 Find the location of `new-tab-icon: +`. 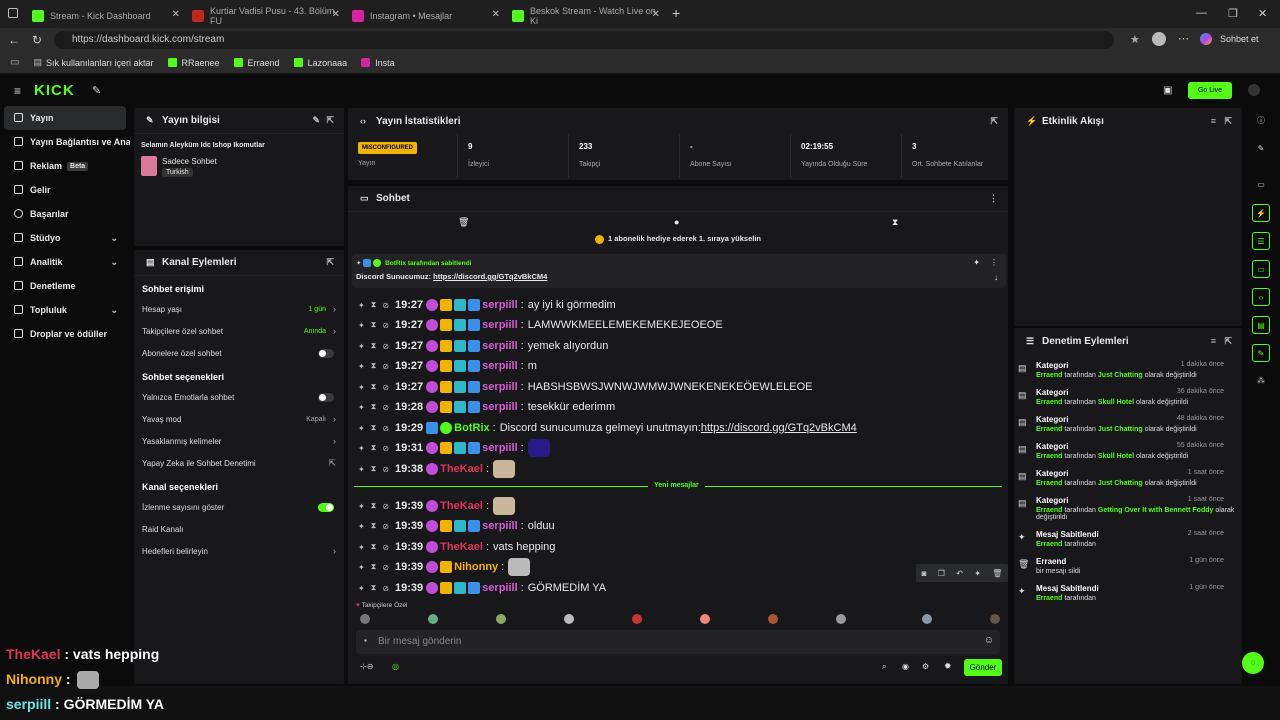

new-tab-icon: + is located at coordinates (676, 13).